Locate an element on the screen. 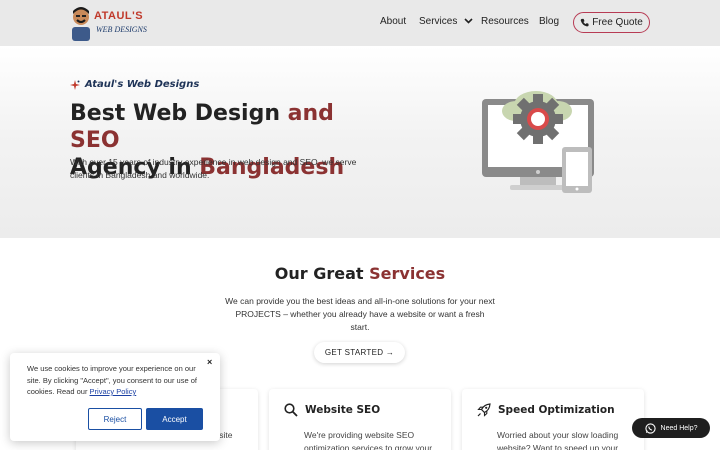  rocket-icon is located at coordinates (484, 410).